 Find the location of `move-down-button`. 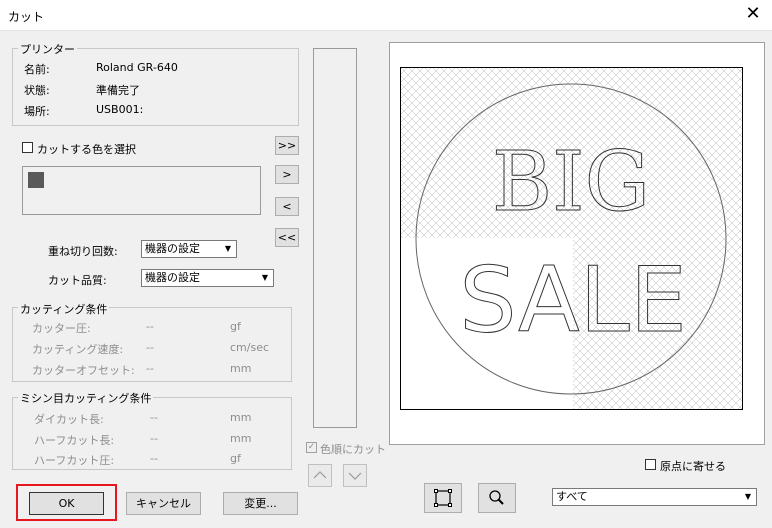

move-down-button is located at coordinates (355, 475).